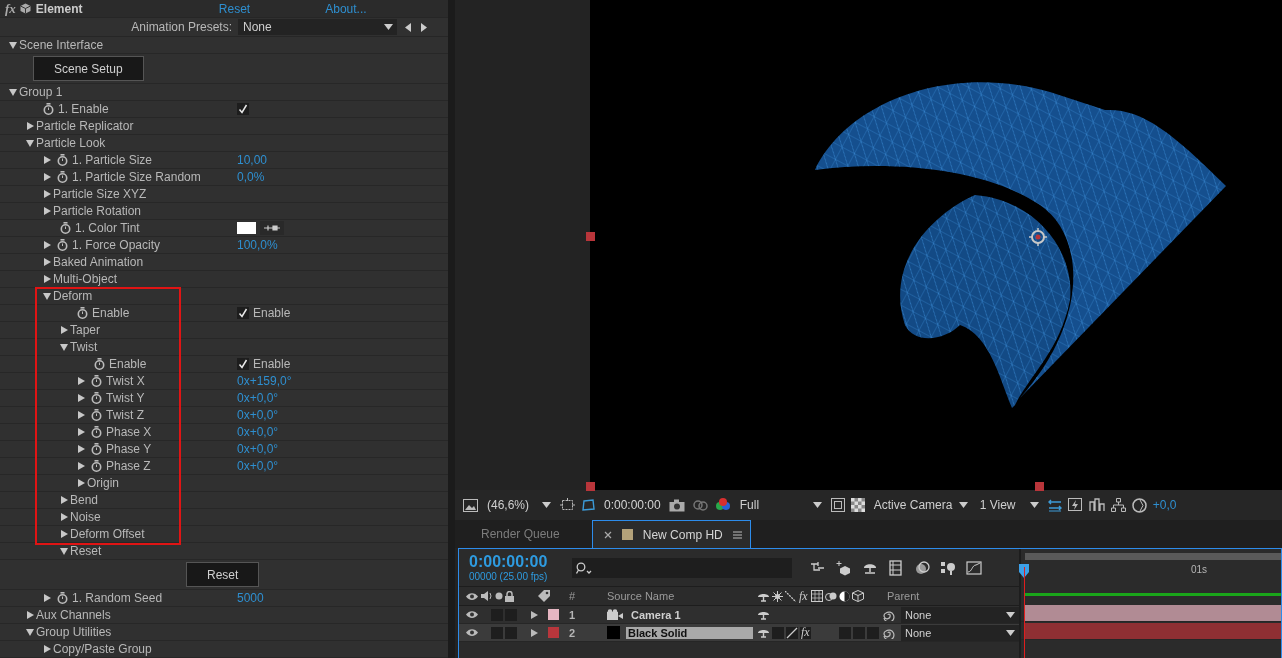  I want to click on layer-row: 1 Camera 1 None, so click(739, 615).